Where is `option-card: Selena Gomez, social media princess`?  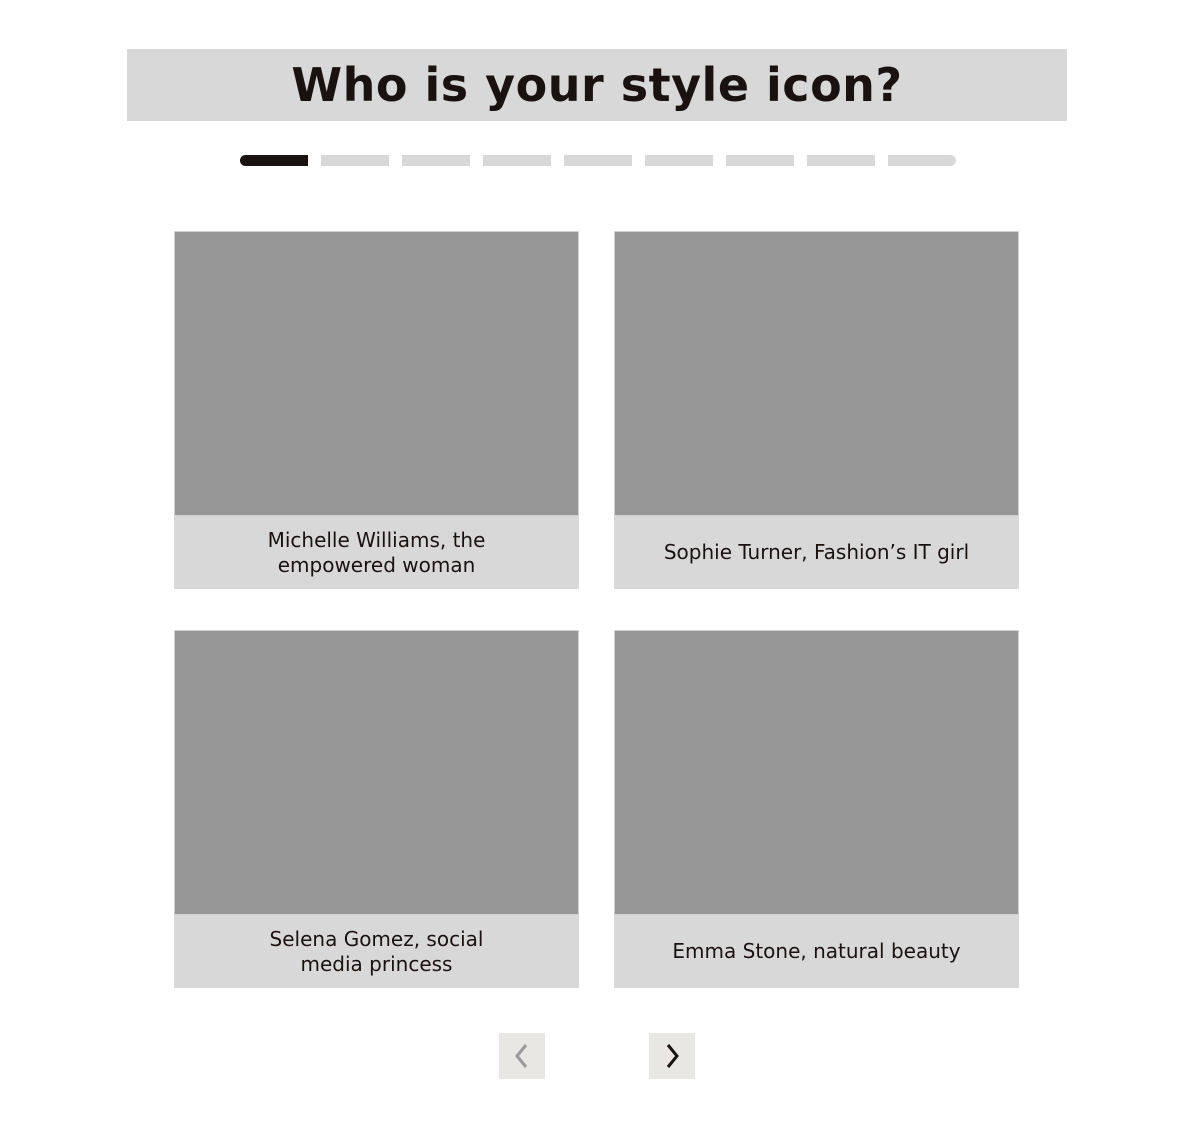
option-card: Selena Gomez, social media princess is located at coordinates (376, 809).